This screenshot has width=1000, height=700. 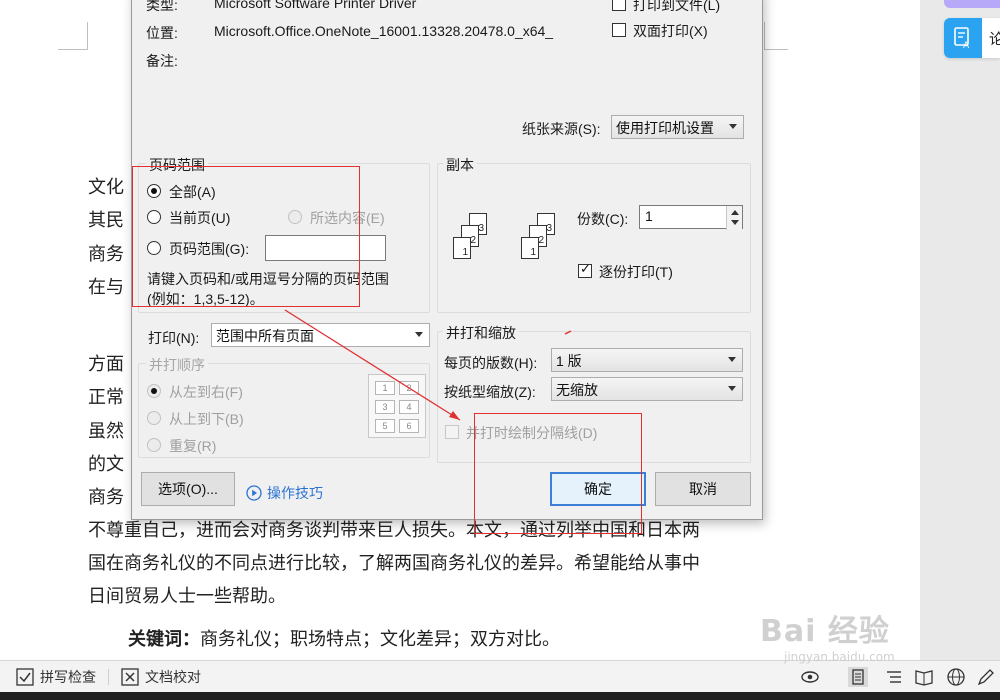 What do you see at coordinates (25, 677) in the screenshot?
I see `spell-check-icon` at bounding box center [25, 677].